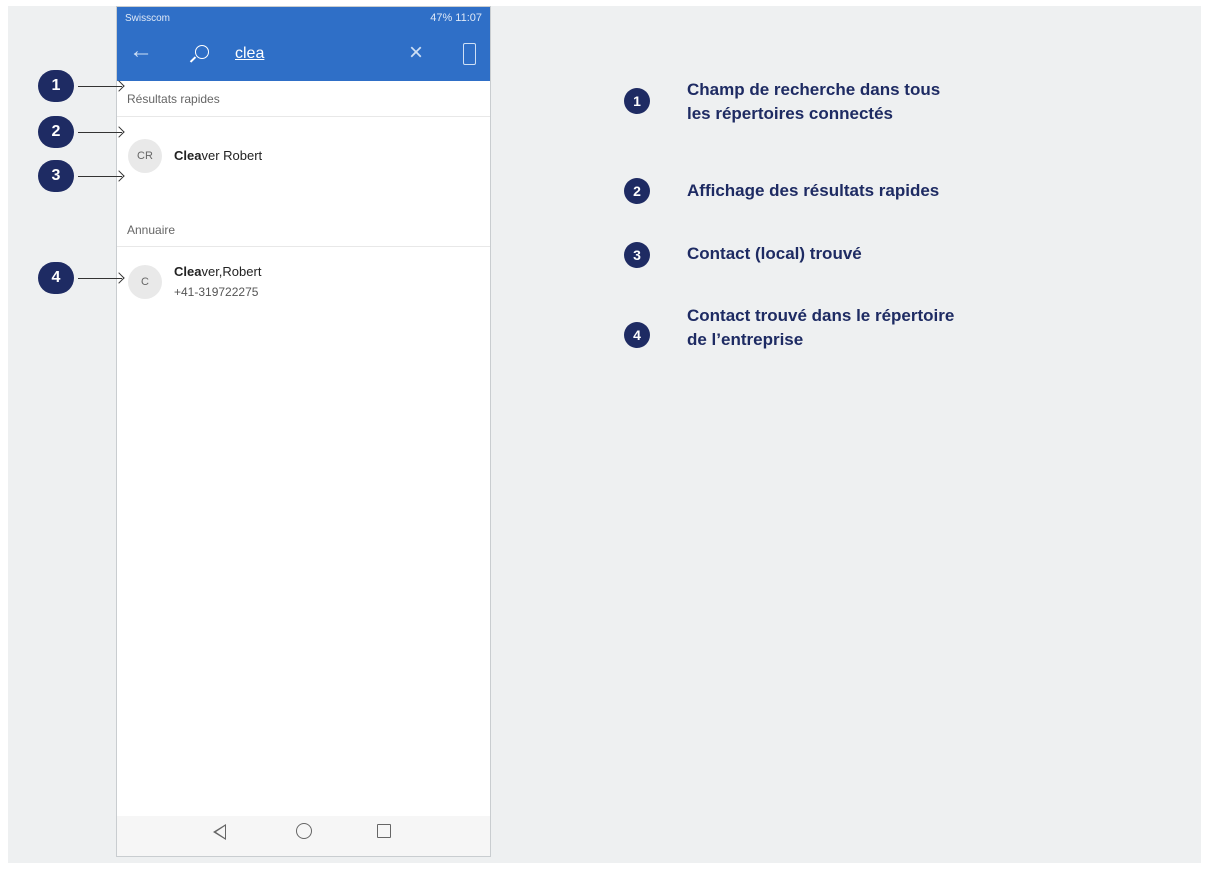 The height and width of the screenshot is (870, 1206). What do you see at coordinates (303, 55) in the screenshot?
I see `search-app-bar: ← clea ×` at bounding box center [303, 55].